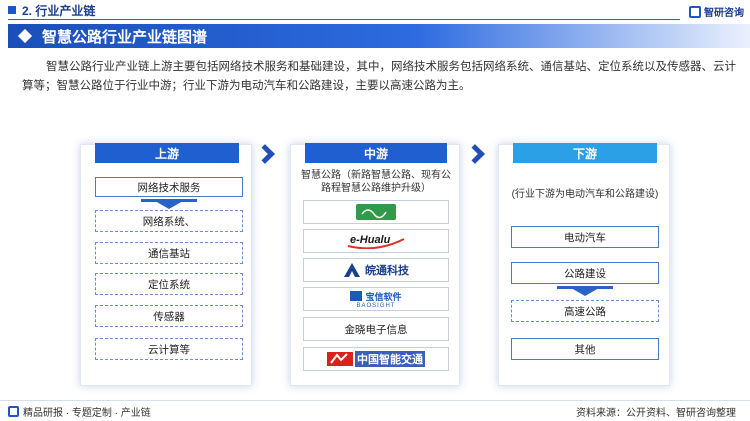  I want to click on page-title: 智慧公路行业产业链图谱, so click(125, 37).